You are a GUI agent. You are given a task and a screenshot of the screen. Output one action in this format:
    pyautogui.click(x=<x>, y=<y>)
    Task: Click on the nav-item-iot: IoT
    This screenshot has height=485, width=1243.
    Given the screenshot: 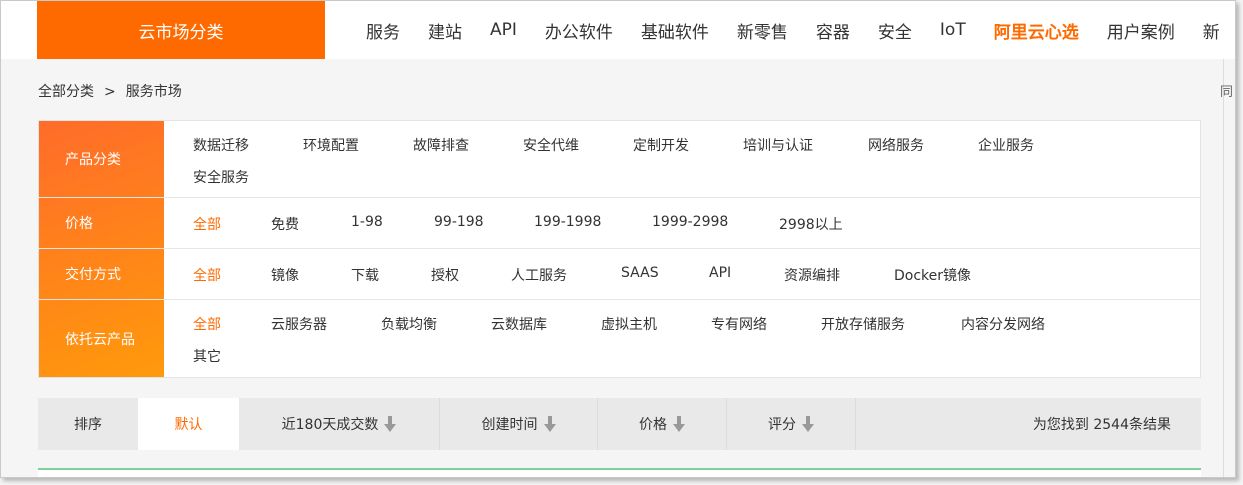 What is the action you would take?
    pyautogui.click(x=953, y=30)
    